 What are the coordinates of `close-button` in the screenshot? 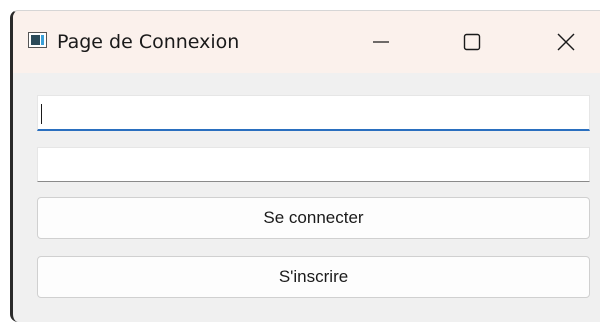 It's located at (566, 42).